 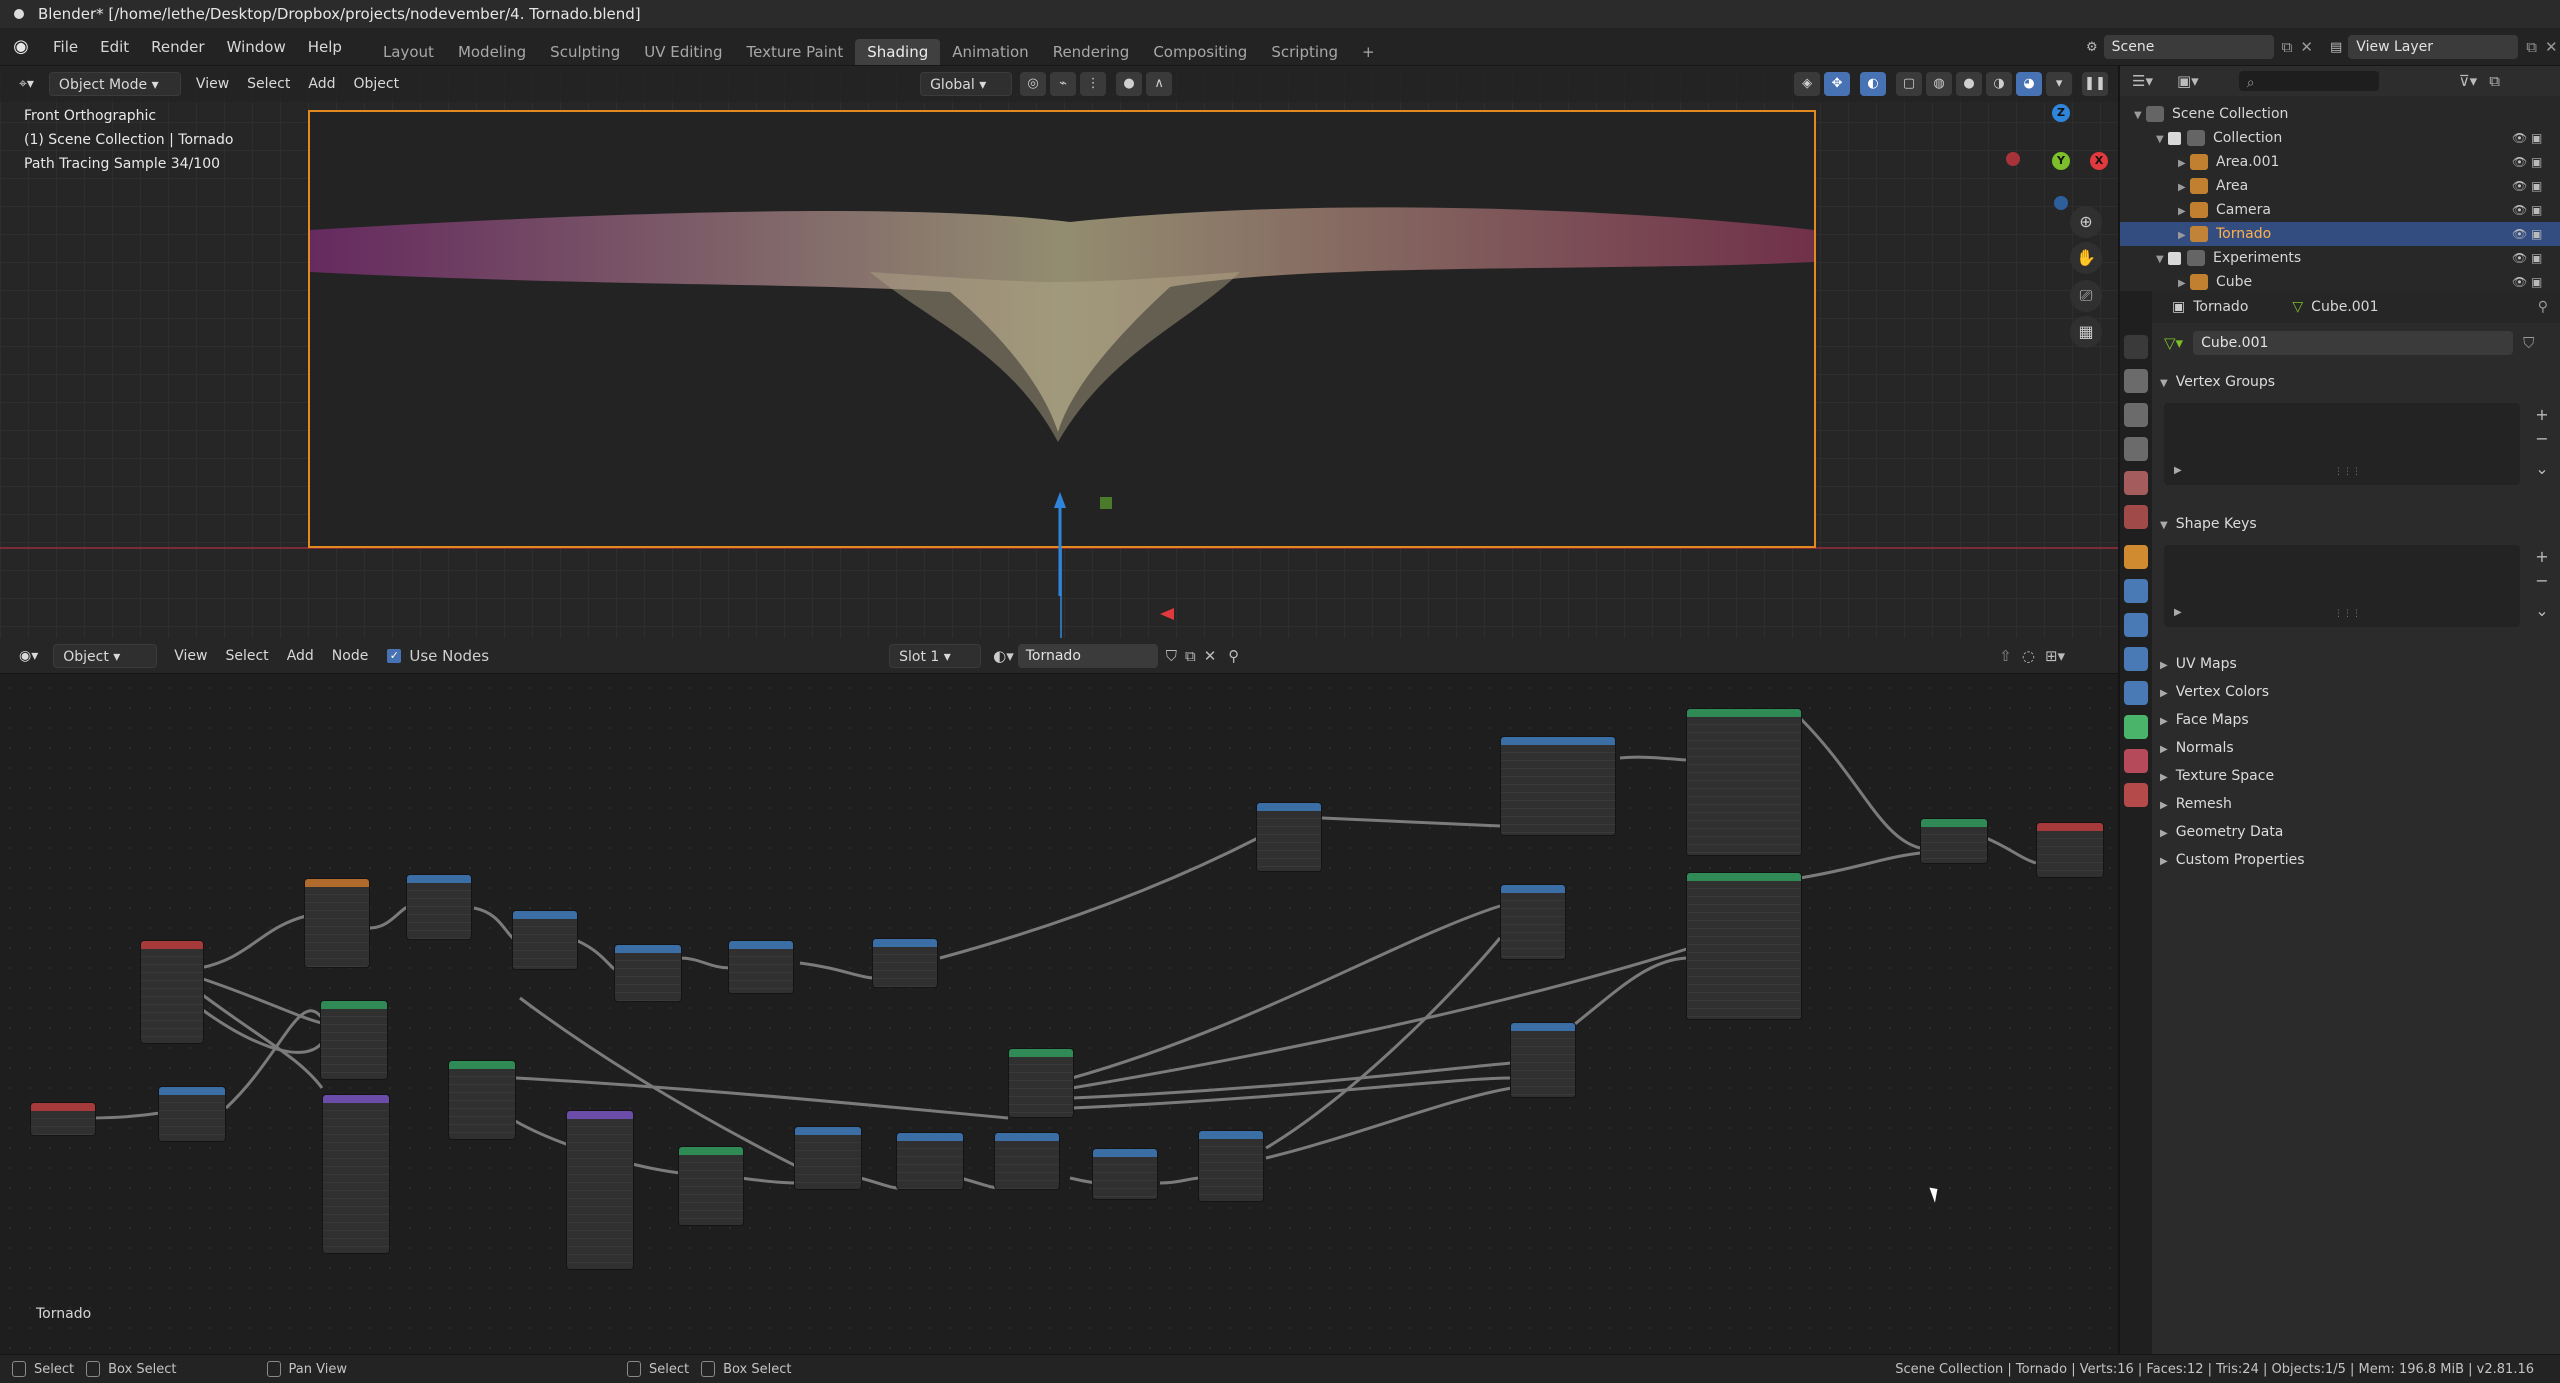 I want to click on node-menu-select: Select, so click(x=246, y=656).